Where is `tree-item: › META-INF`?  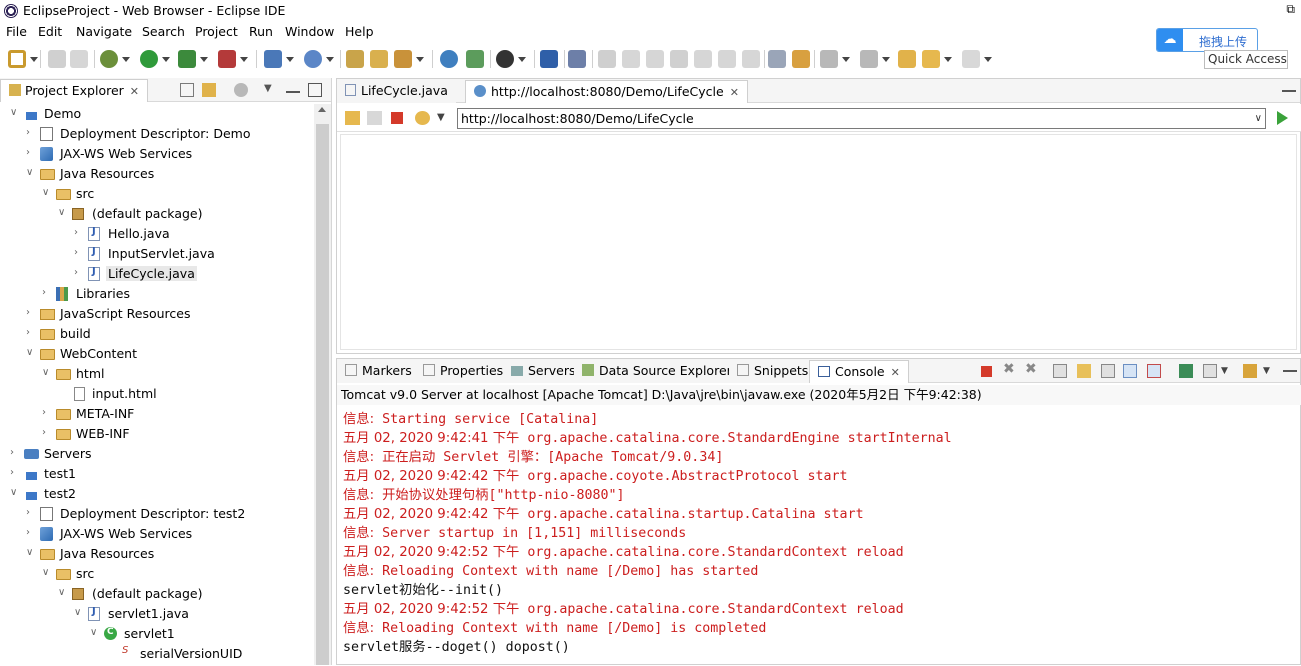 tree-item: › META-INF is located at coordinates (157, 414).